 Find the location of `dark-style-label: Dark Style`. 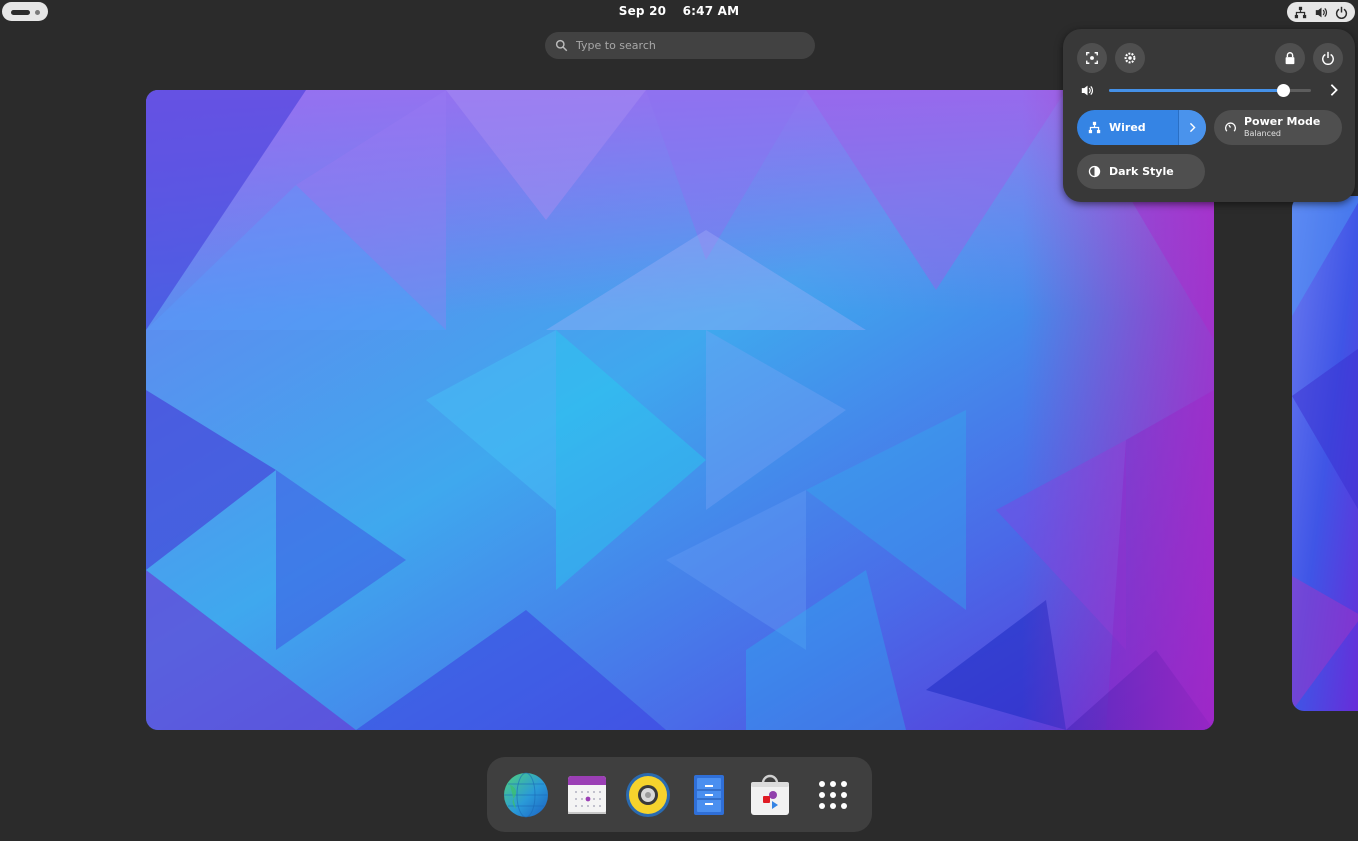

dark-style-label: Dark Style is located at coordinates (1141, 171).